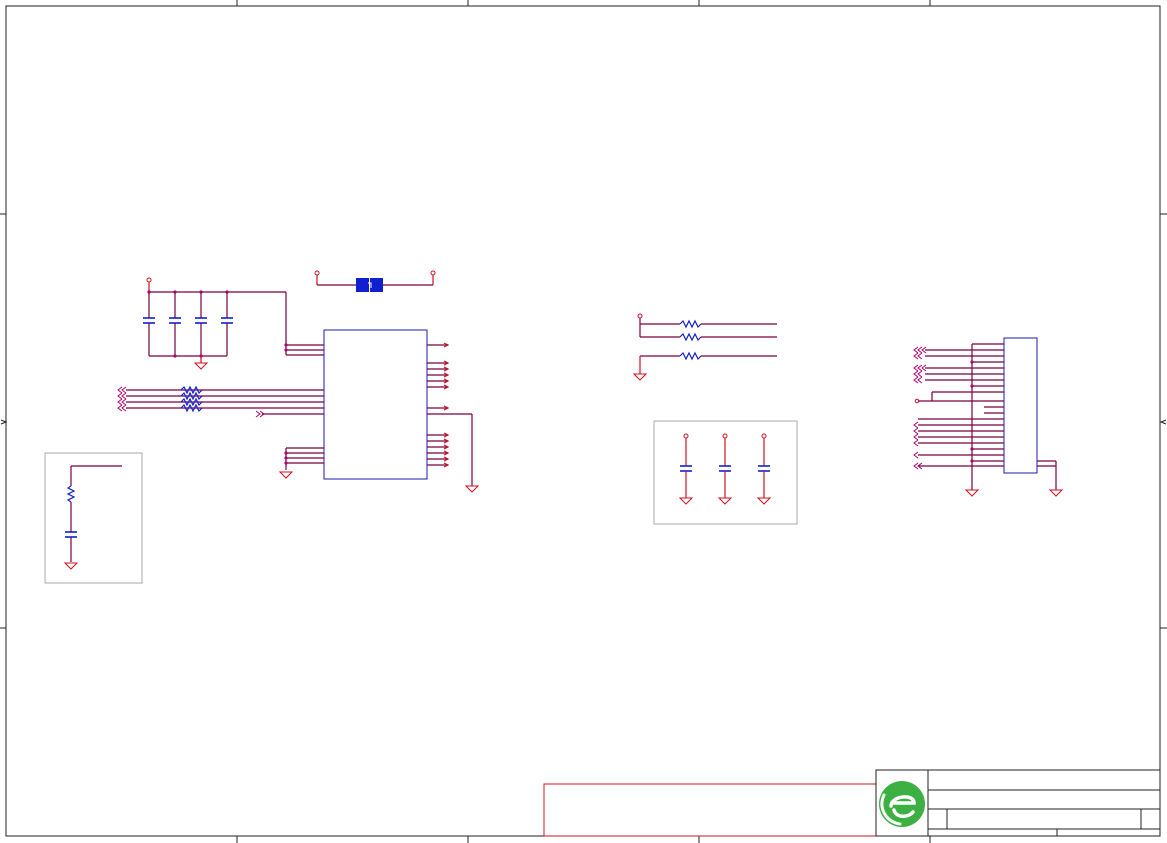  I want to click on bypass-capacitors, so click(725, 472).